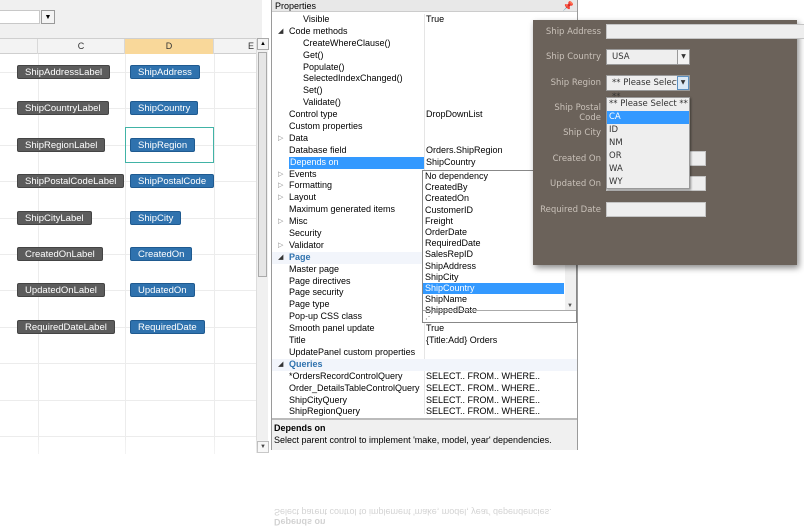  What do you see at coordinates (66, 326) in the screenshot?
I see `designer-label-control: RequiredDateLabel` at bounding box center [66, 326].